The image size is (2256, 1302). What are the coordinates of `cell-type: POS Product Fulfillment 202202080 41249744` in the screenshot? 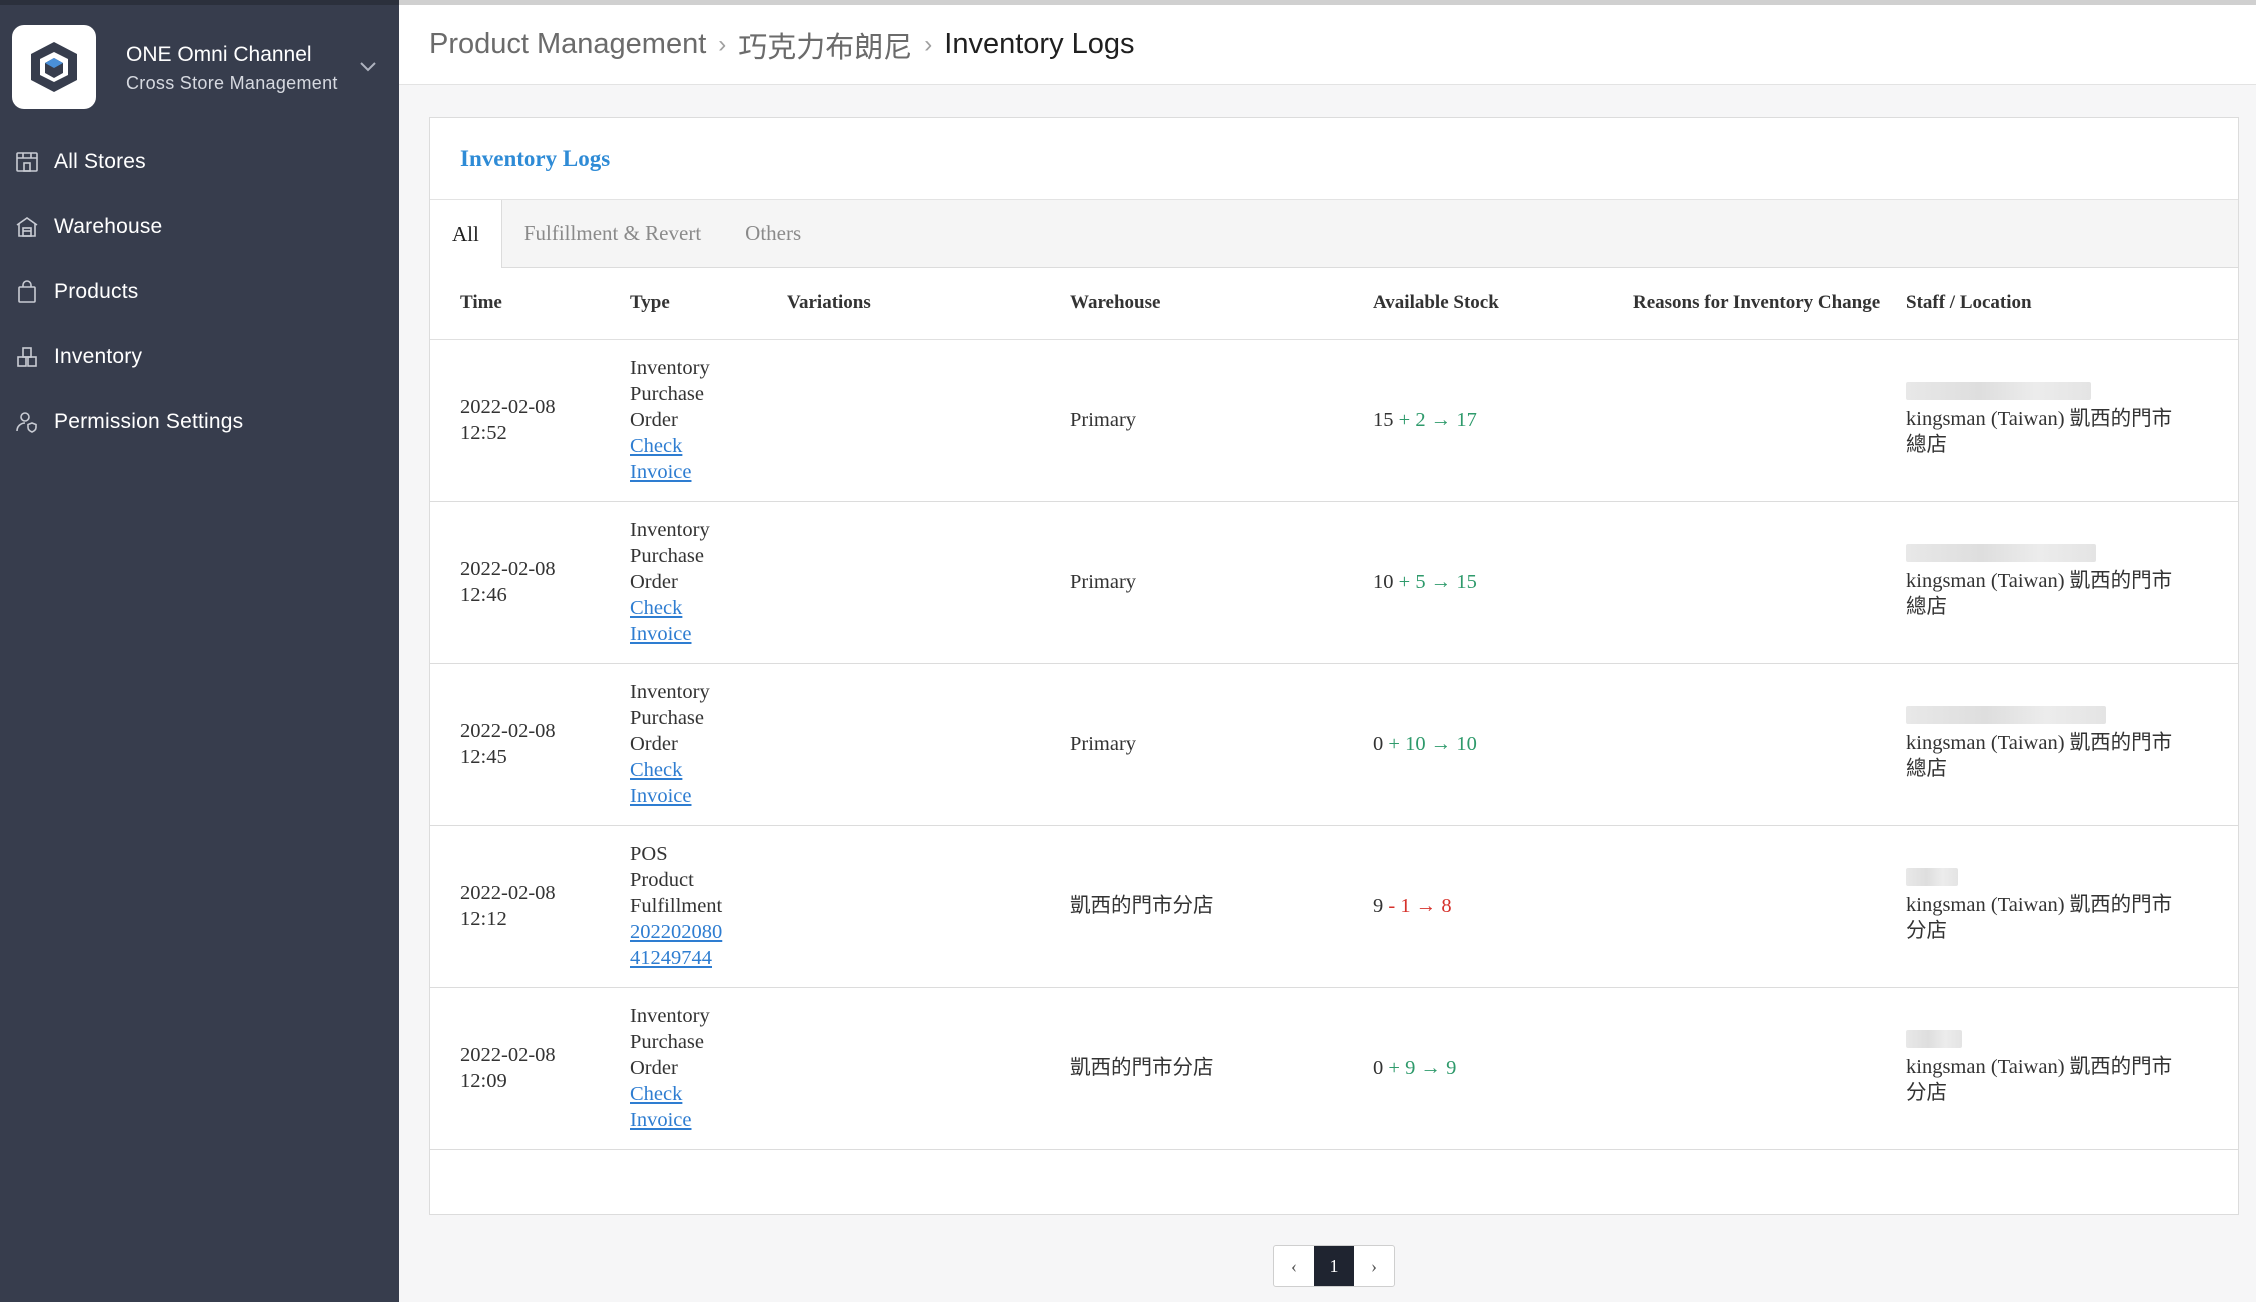 It's located at (708, 906).